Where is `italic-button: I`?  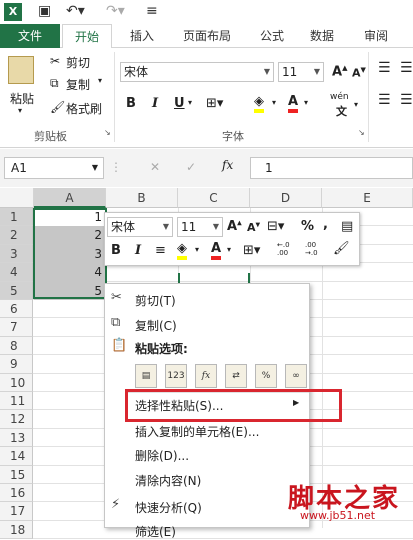 italic-button: I is located at coordinates (155, 103).